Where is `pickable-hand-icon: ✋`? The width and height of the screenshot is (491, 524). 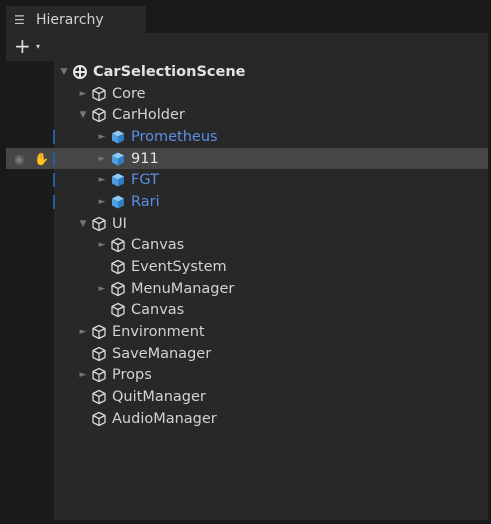 pickable-hand-icon: ✋ is located at coordinates (41, 159).